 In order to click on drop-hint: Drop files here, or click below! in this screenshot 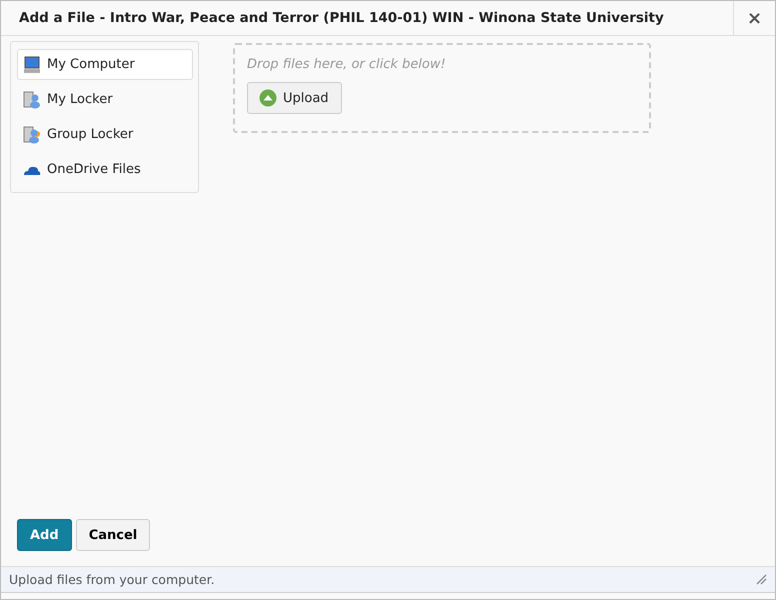, I will do `click(347, 64)`.